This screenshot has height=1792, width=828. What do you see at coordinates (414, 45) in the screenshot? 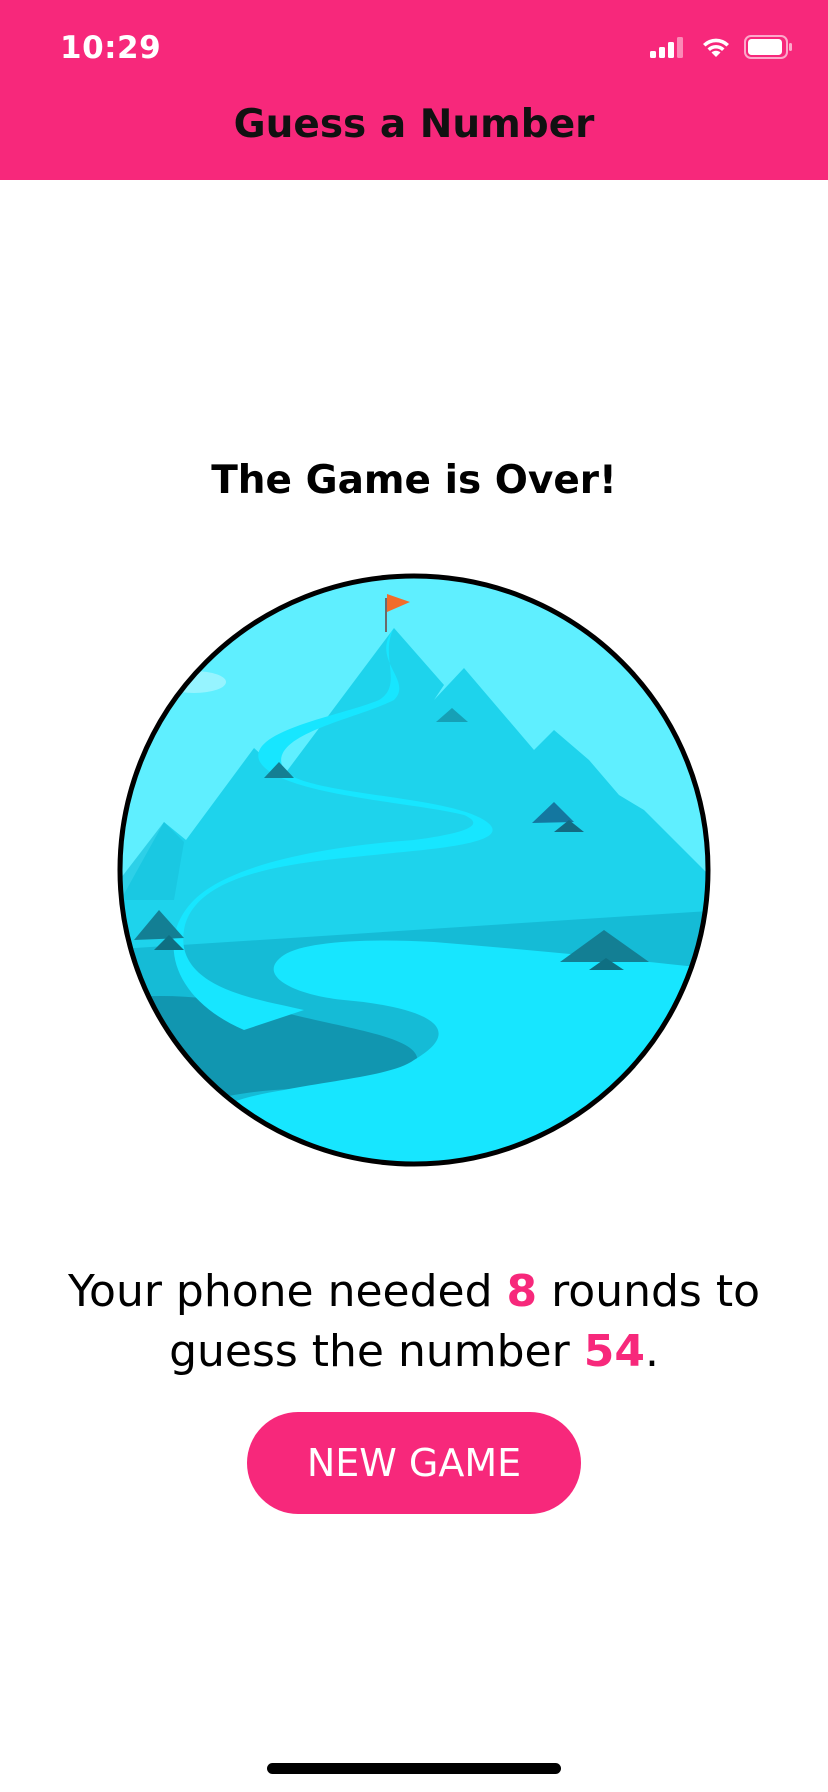
I see `status-bar: 10:29` at bounding box center [414, 45].